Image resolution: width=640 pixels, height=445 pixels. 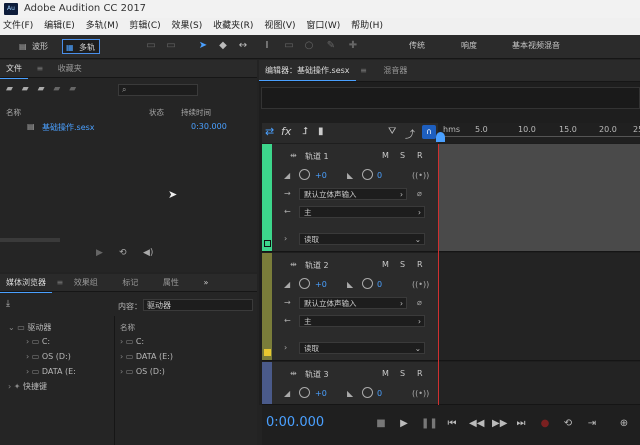 What do you see at coordinates (29, 327) in the screenshot?
I see `tree-drives: ⌄ ▭ 驱动器` at bounding box center [29, 327].